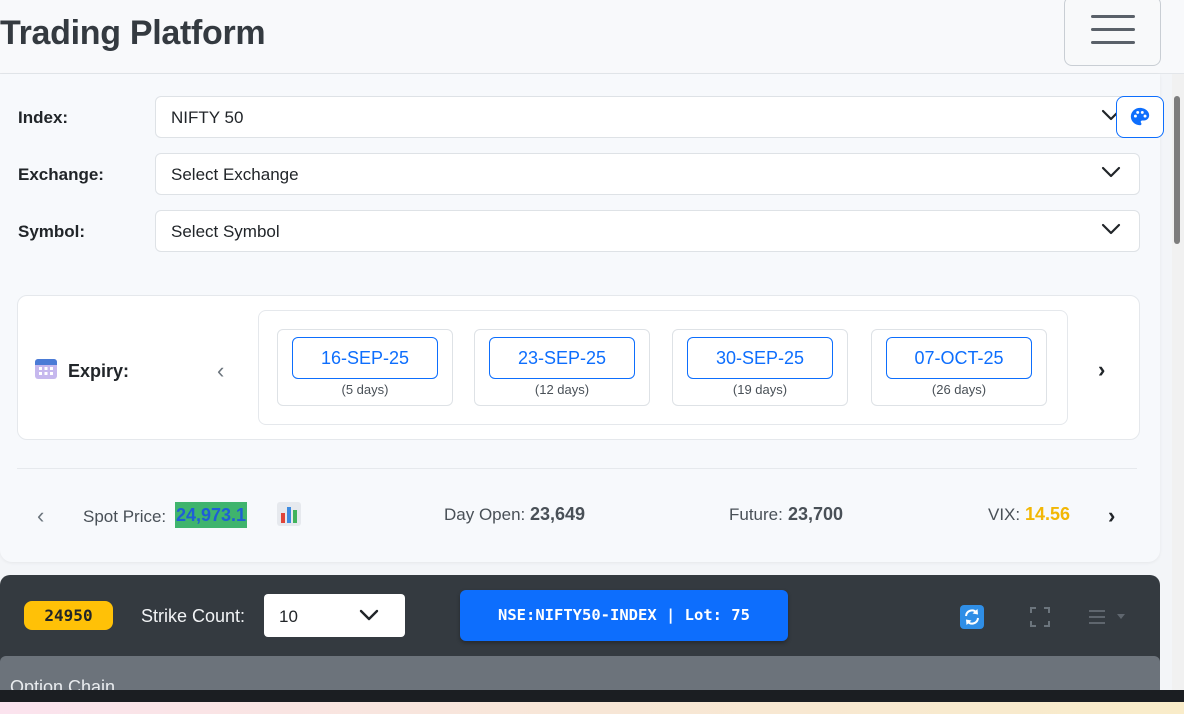 The image size is (1184, 714). What do you see at coordinates (43, 117) in the screenshot?
I see `index-label: Index:` at bounding box center [43, 117].